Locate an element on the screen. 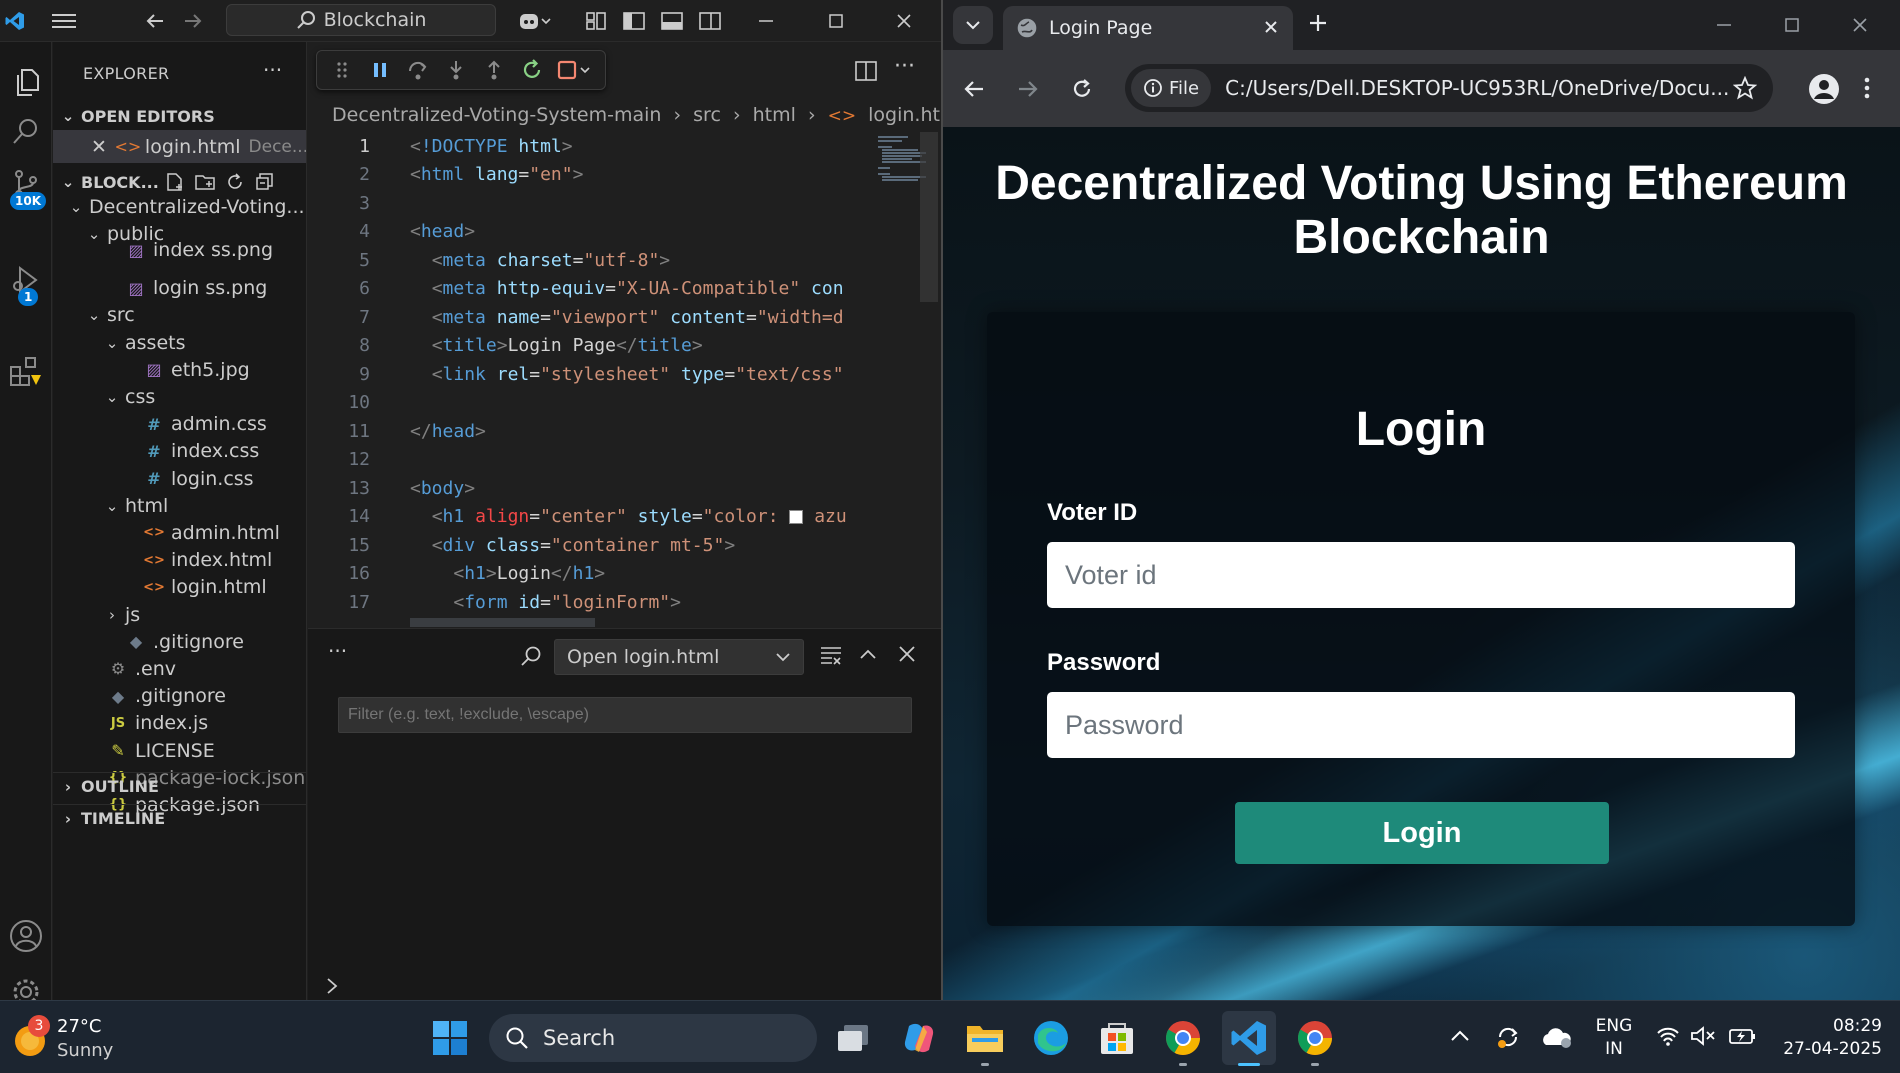 This screenshot has height=1073, width=1900. toggle-primary-sidebar-icon is located at coordinates (634, 21).